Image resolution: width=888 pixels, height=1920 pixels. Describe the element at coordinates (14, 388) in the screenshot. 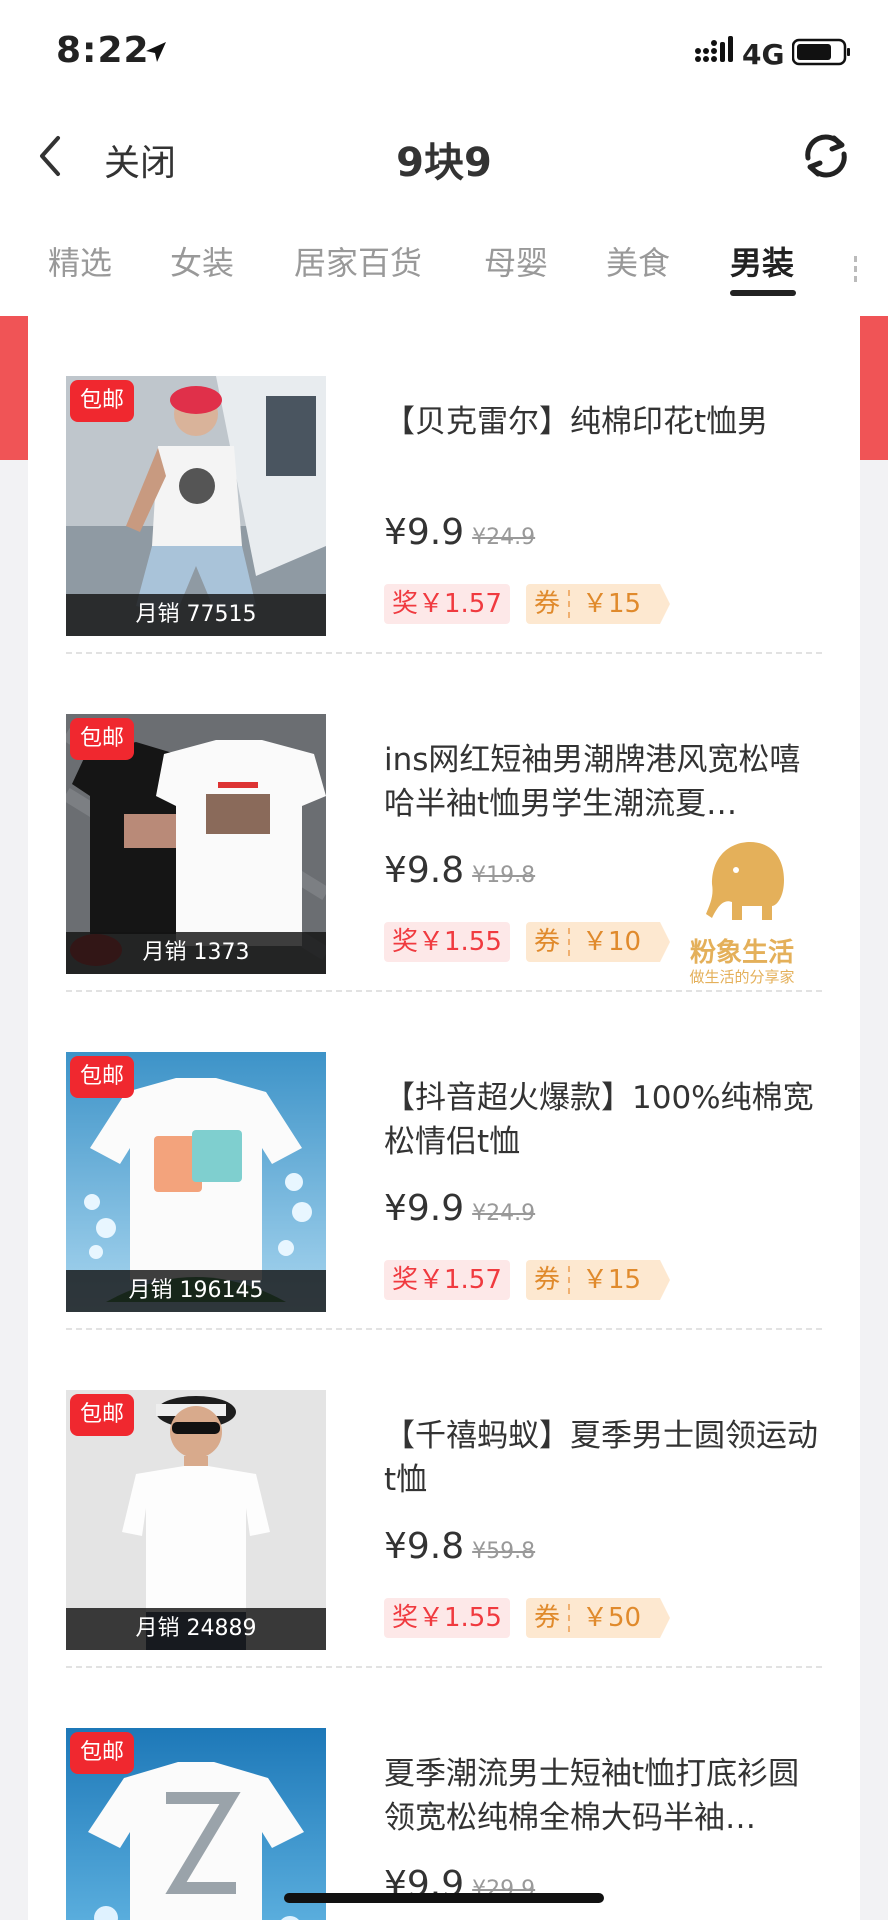

I see `banner-edge-left` at that location.